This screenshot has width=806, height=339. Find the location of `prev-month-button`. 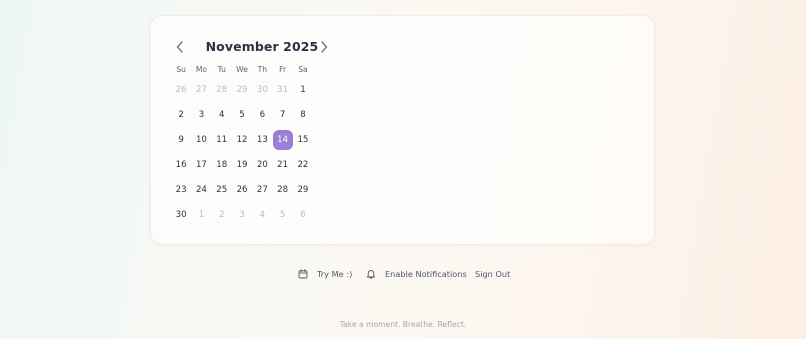

prev-month-button is located at coordinates (180, 47).